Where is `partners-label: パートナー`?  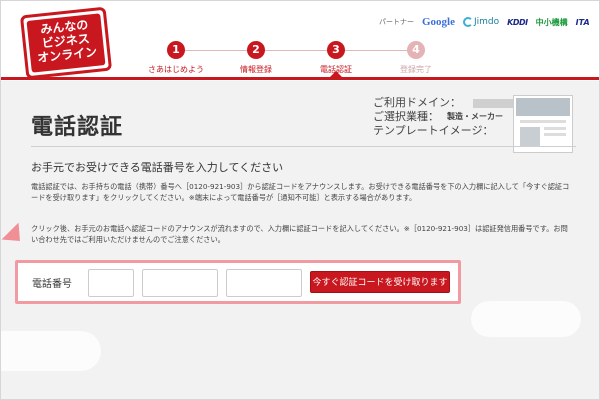 partners-label: パートナー is located at coordinates (396, 22).